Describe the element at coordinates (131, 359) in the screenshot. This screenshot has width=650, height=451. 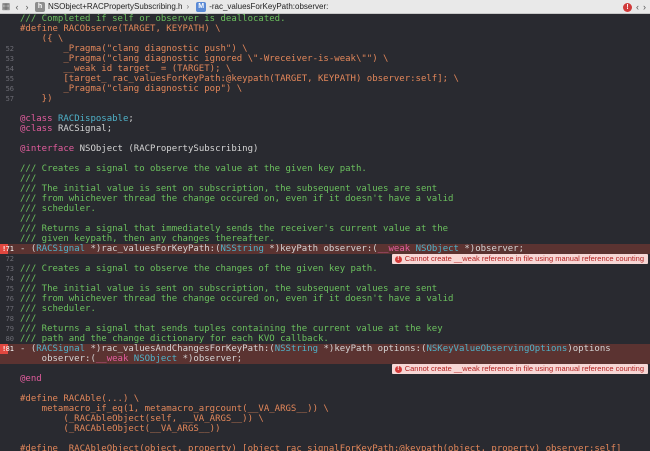
I see `code-text: observer:(__weak NSObject *)observer;` at that location.